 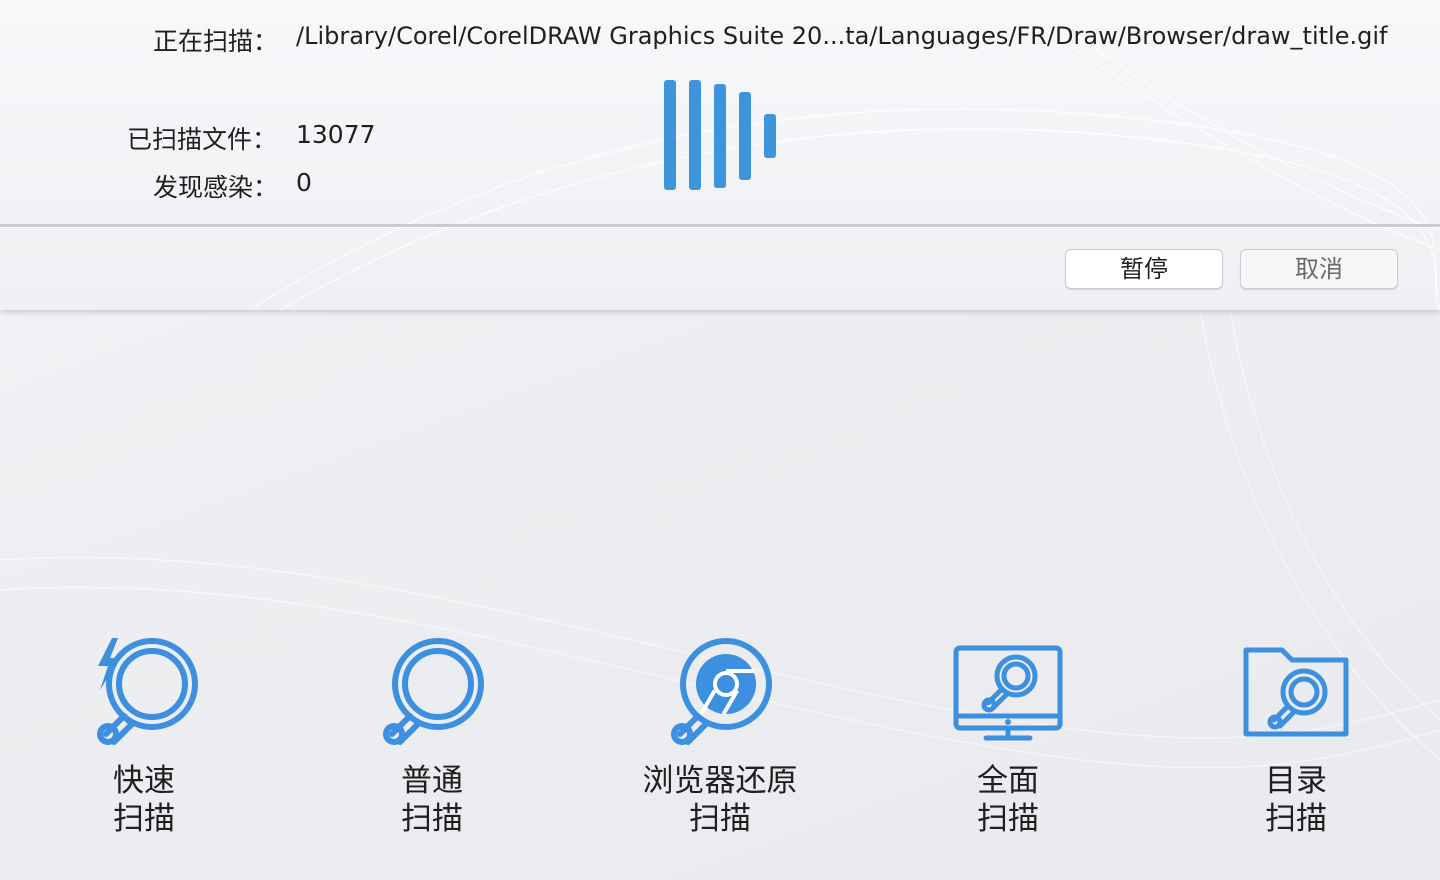 What do you see at coordinates (1144, 269) in the screenshot?
I see `pause-button: 暂停` at bounding box center [1144, 269].